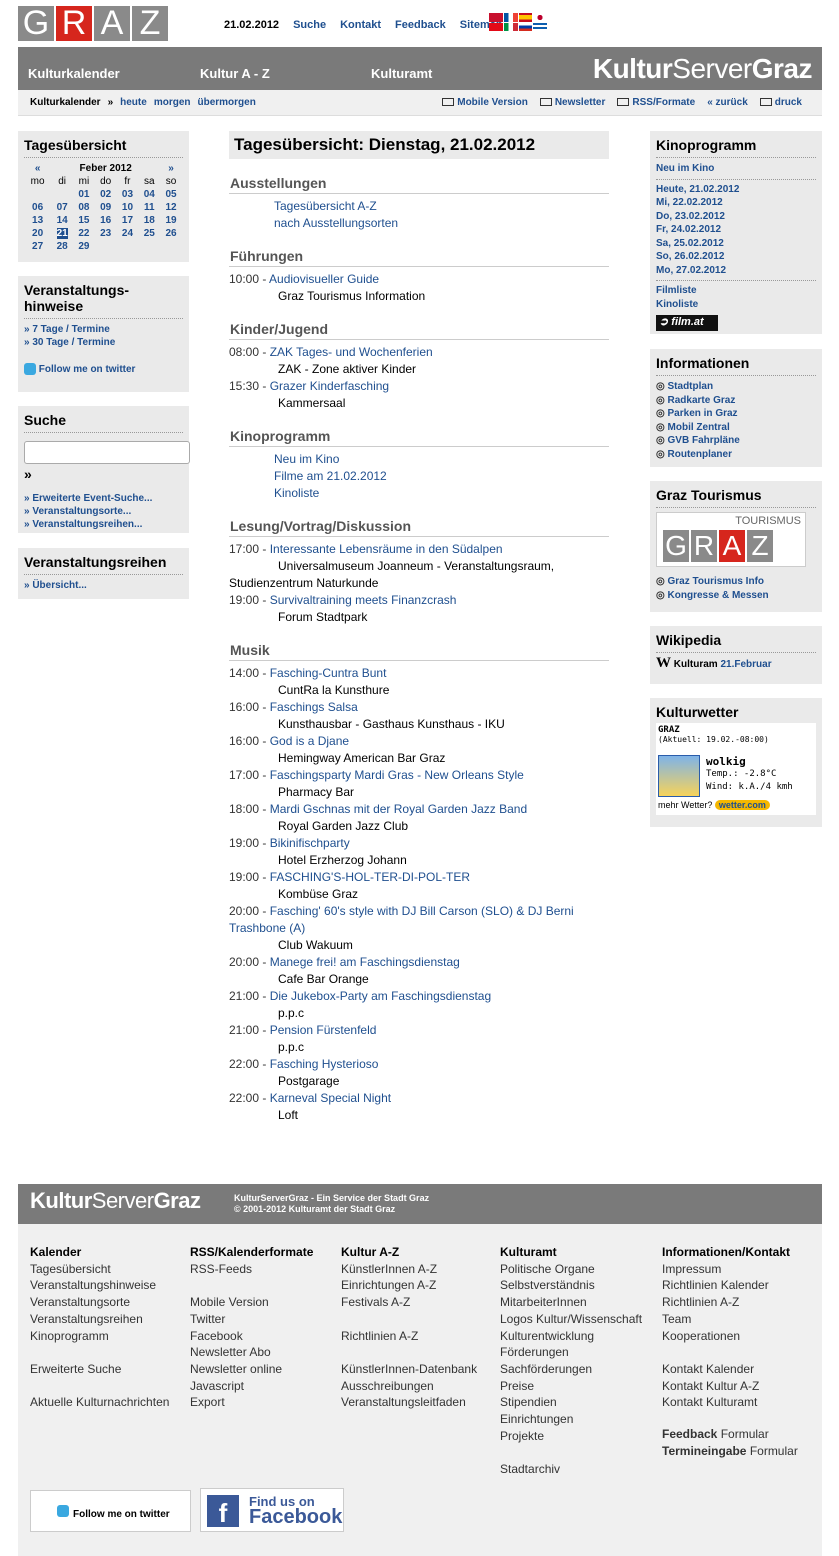  What do you see at coordinates (716, 581) in the screenshot?
I see `link-tourismus-info: Graz Tourismus Info` at bounding box center [716, 581].